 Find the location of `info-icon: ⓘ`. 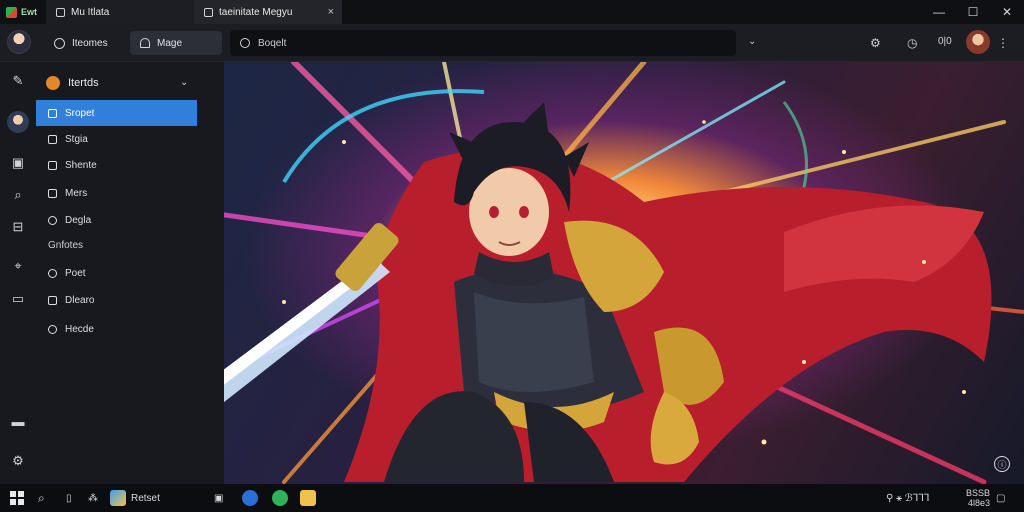

info-icon: ⓘ is located at coordinates (1002, 464).